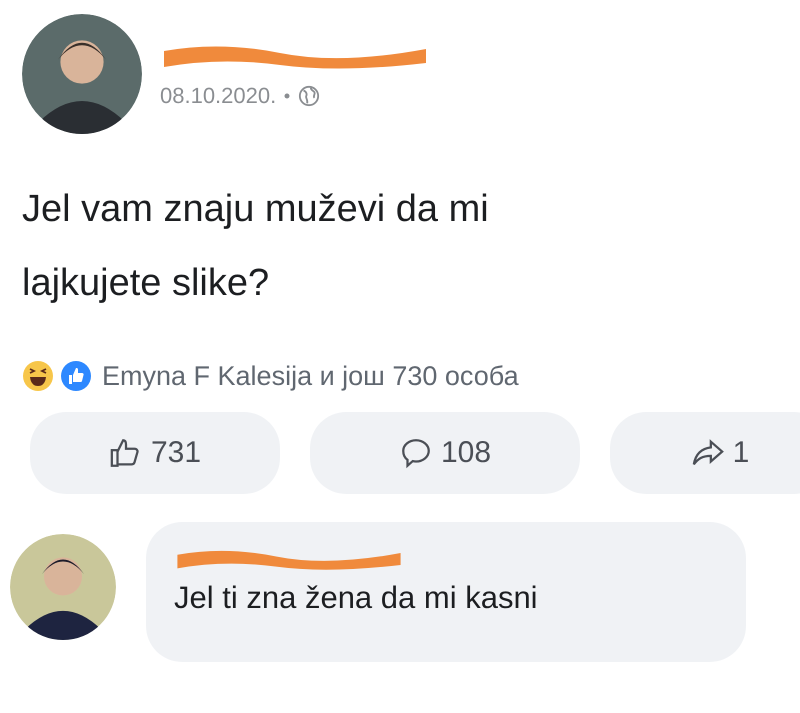 Image resolution: width=800 pixels, height=713 pixels. Describe the element at coordinates (256, 246) in the screenshot. I see `post-text: Jel vam znaju muževi da mi lajkujete slike?` at that location.